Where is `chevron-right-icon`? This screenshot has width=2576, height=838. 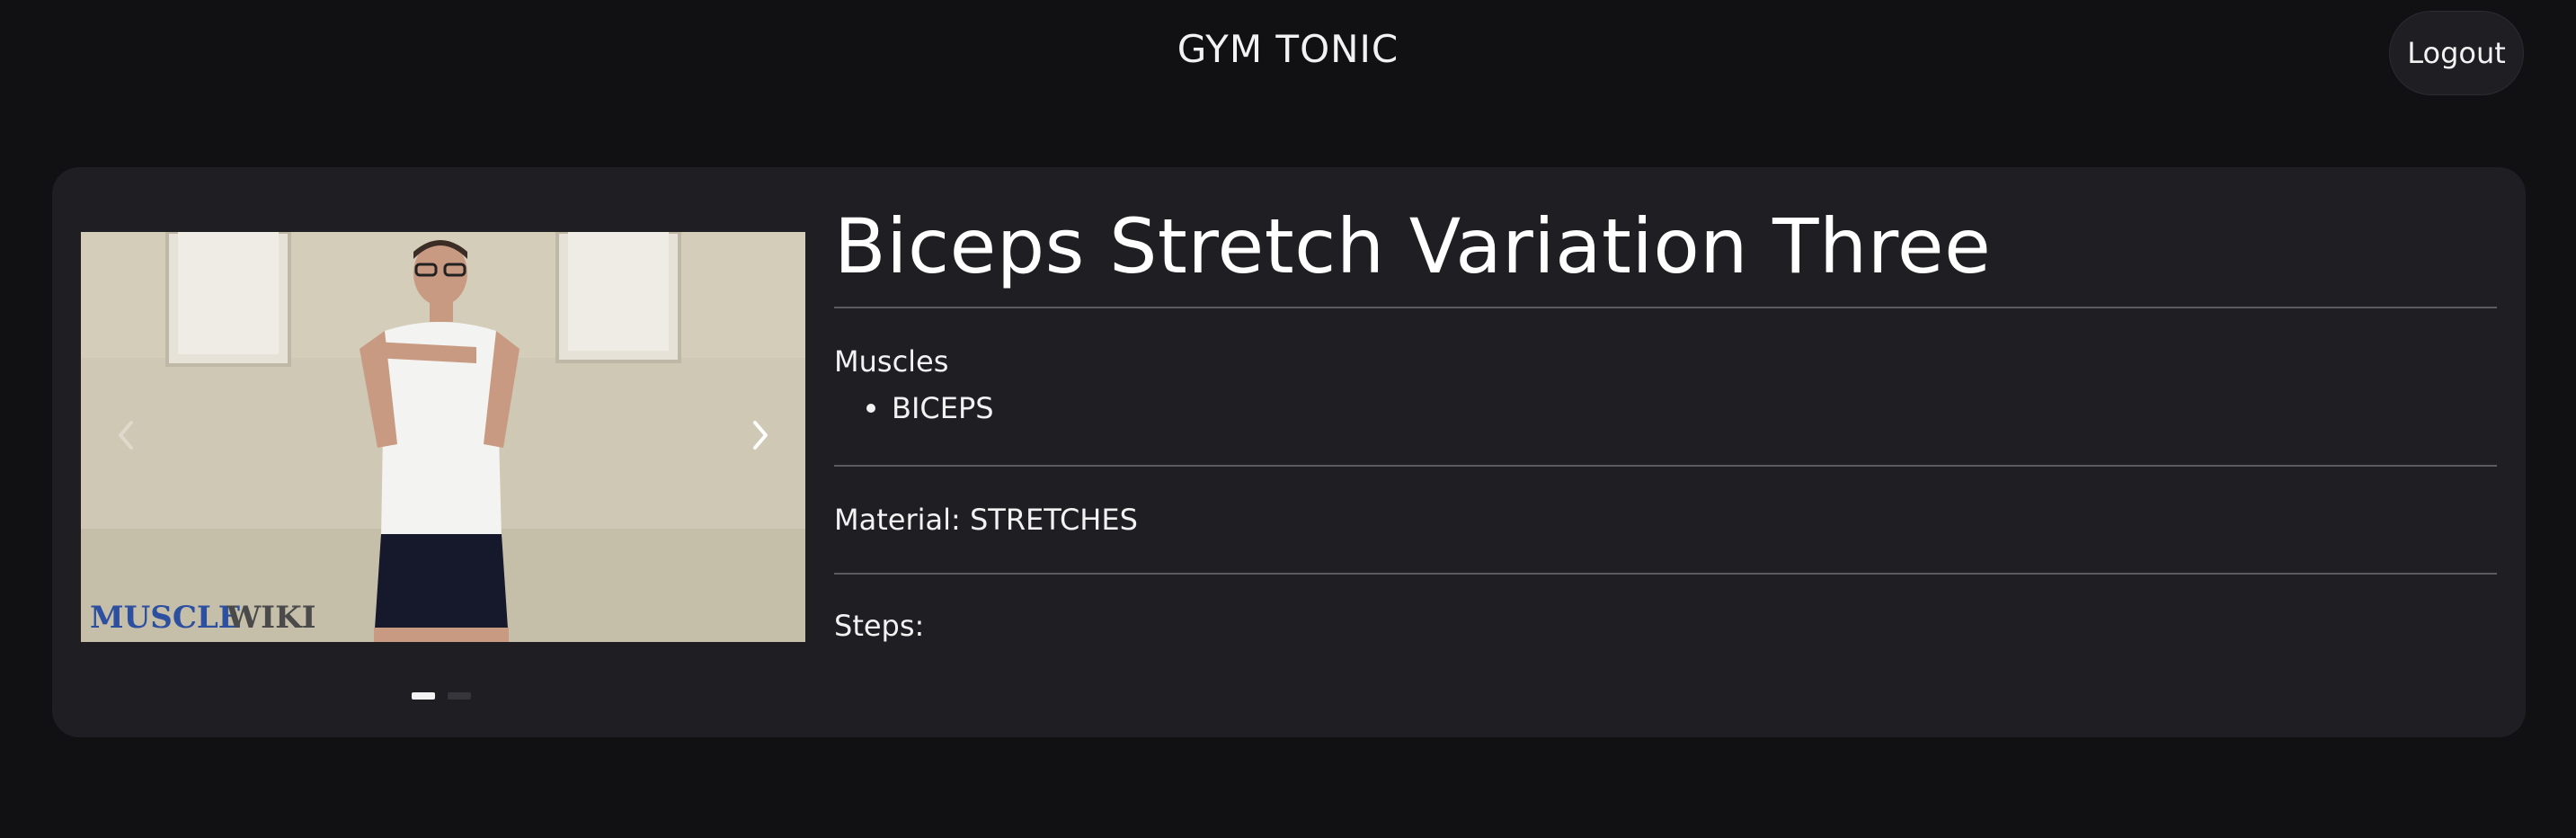 chevron-right-icon is located at coordinates (760, 435).